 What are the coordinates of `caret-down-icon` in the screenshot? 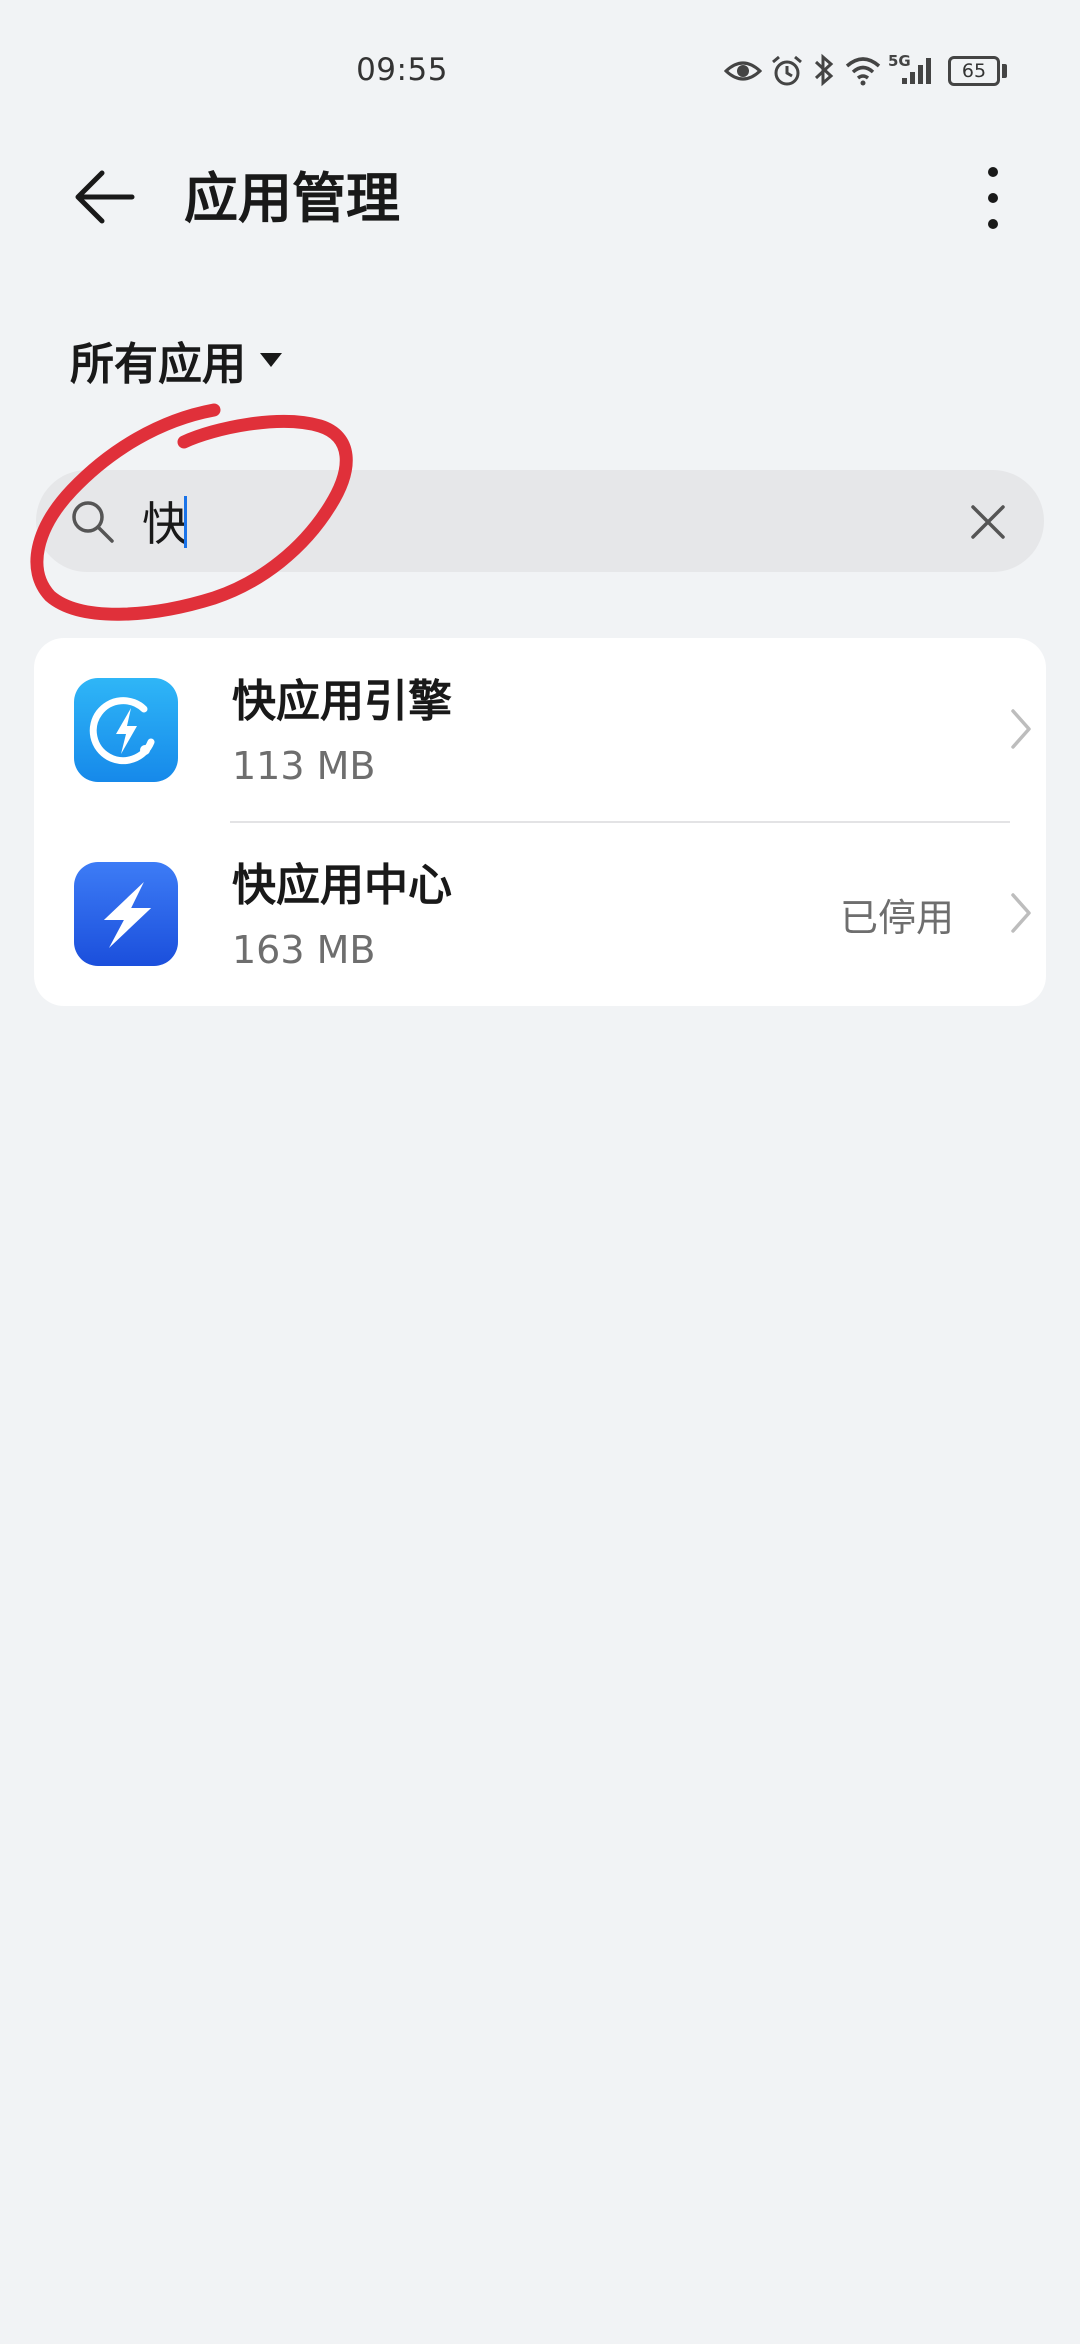 It's located at (271, 360).